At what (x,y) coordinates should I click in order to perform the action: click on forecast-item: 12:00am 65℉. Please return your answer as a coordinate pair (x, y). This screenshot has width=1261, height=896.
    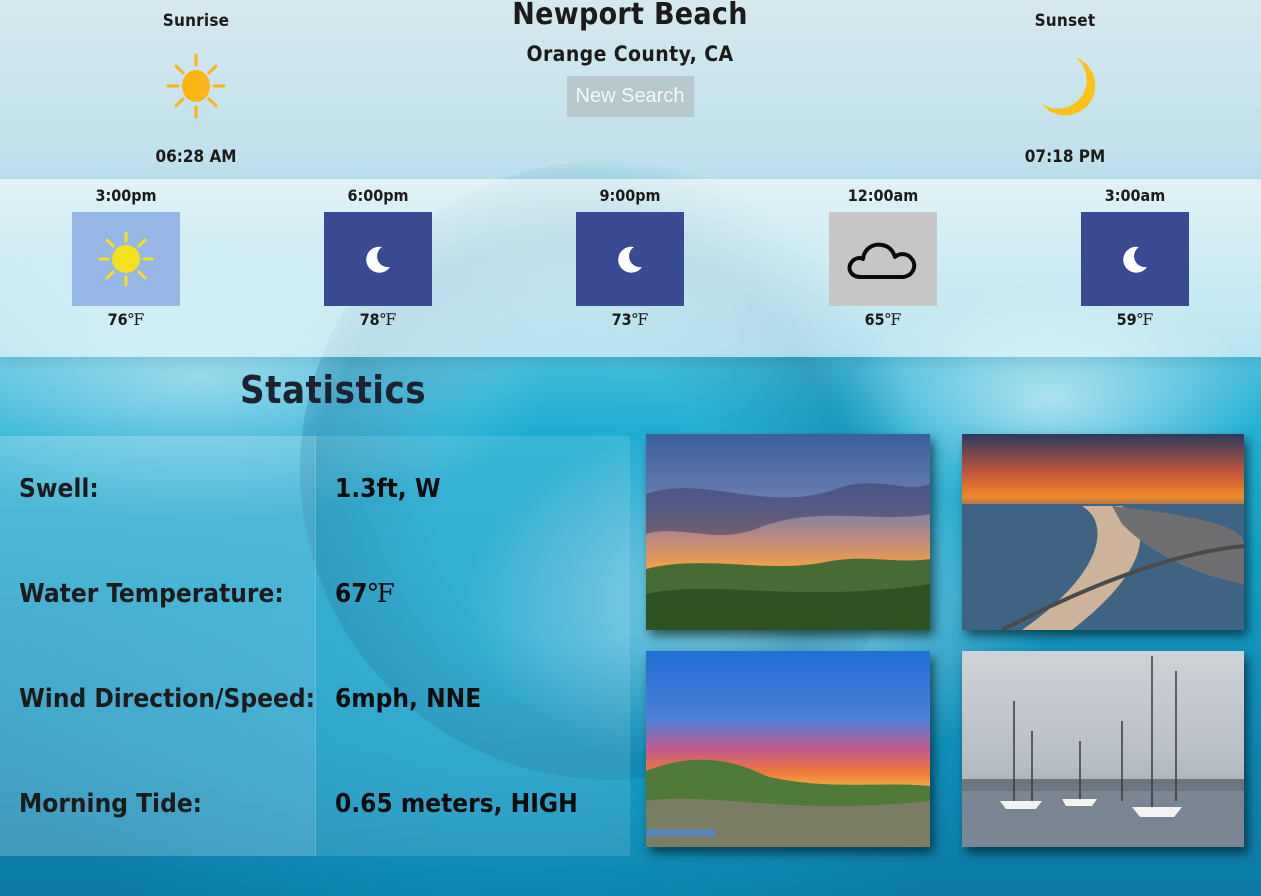
    Looking at the image, I should click on (883, 257).